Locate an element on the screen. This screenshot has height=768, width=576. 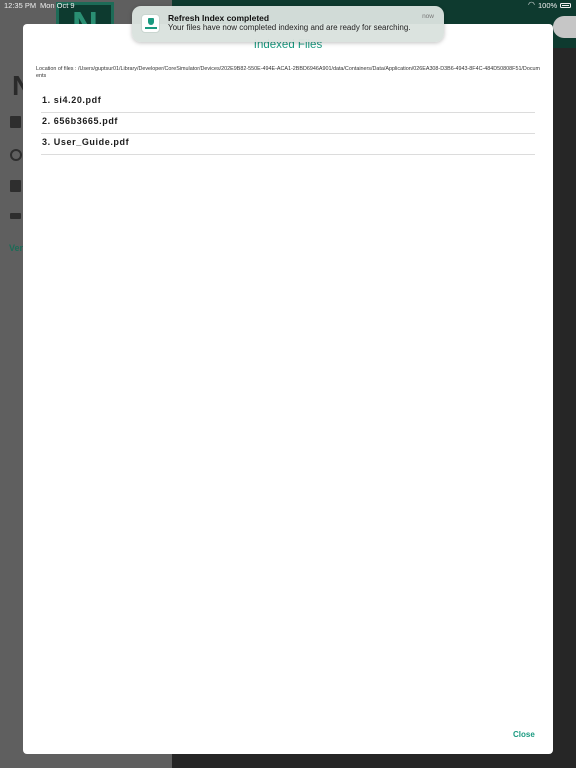
status-time: 12:35 PM is located at coordinates (20, 5).